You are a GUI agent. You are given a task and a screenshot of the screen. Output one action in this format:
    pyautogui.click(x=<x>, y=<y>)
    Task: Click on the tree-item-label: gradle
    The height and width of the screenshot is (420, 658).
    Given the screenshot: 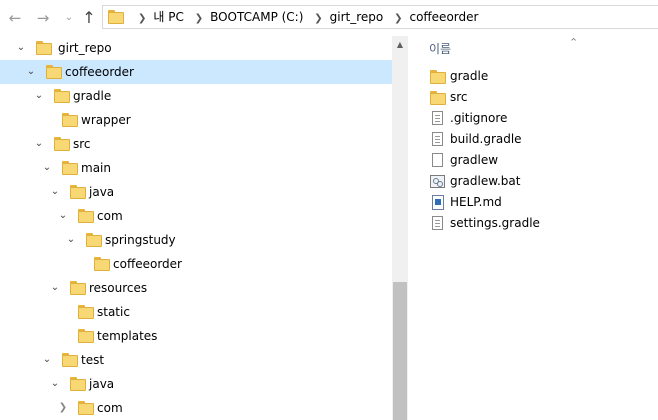 What is the action you would take?
    pyautogui.click(x=92, y=96)
    